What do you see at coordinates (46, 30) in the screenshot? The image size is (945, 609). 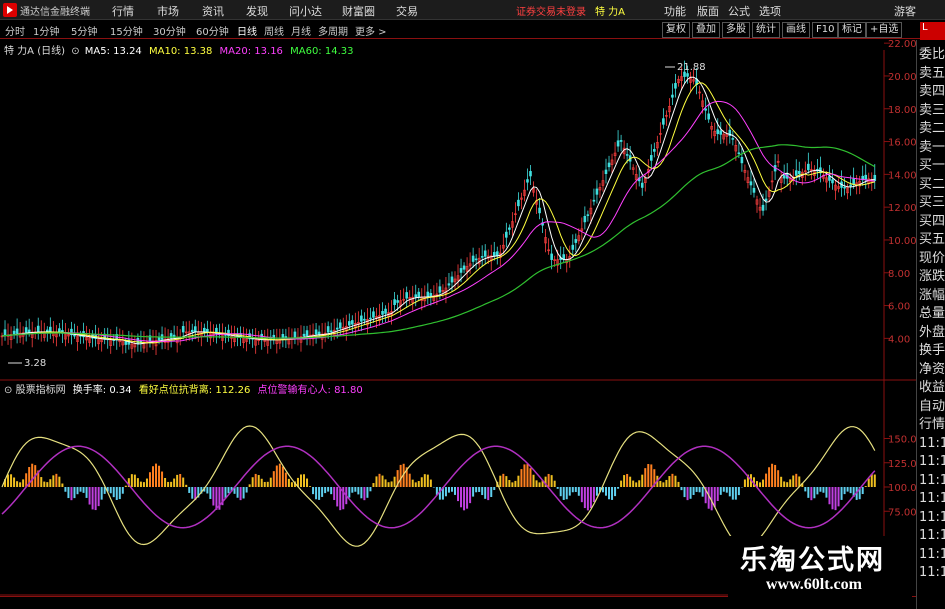 I see `period-1min: 1分钟` at bounding box center [46, 30].